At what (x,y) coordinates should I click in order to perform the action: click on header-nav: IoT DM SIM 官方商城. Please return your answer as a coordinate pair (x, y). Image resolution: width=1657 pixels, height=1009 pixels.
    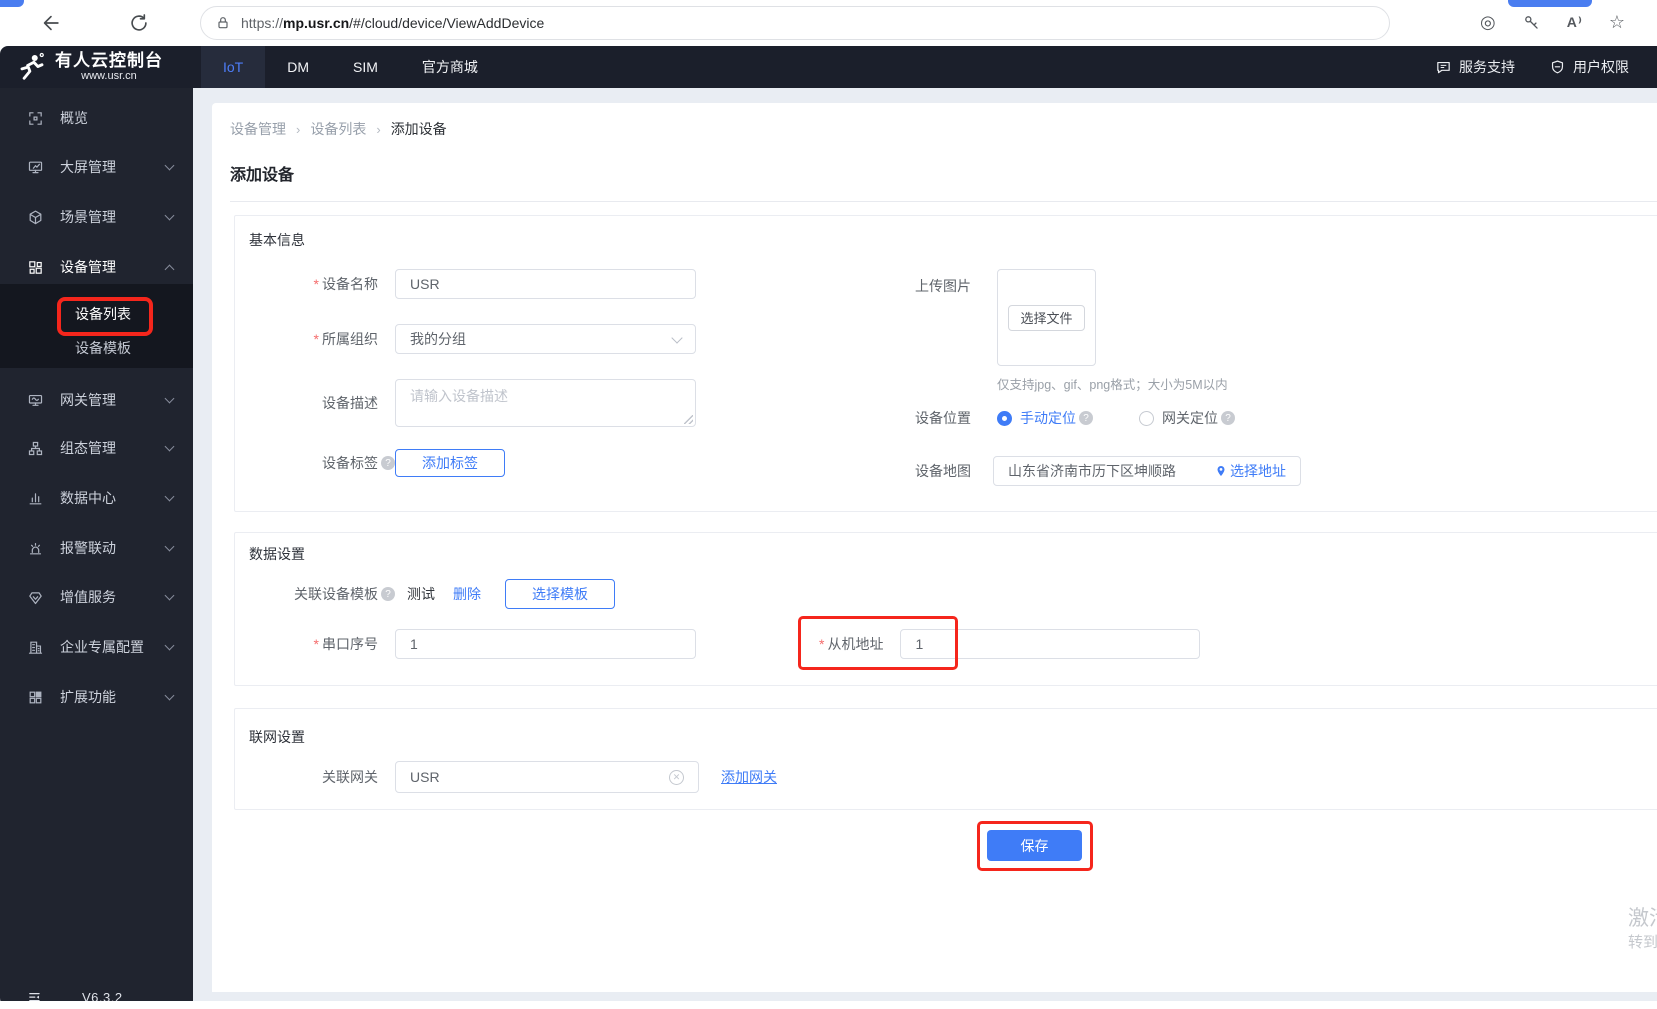
    Looking at the image, I should click on (350, 67).